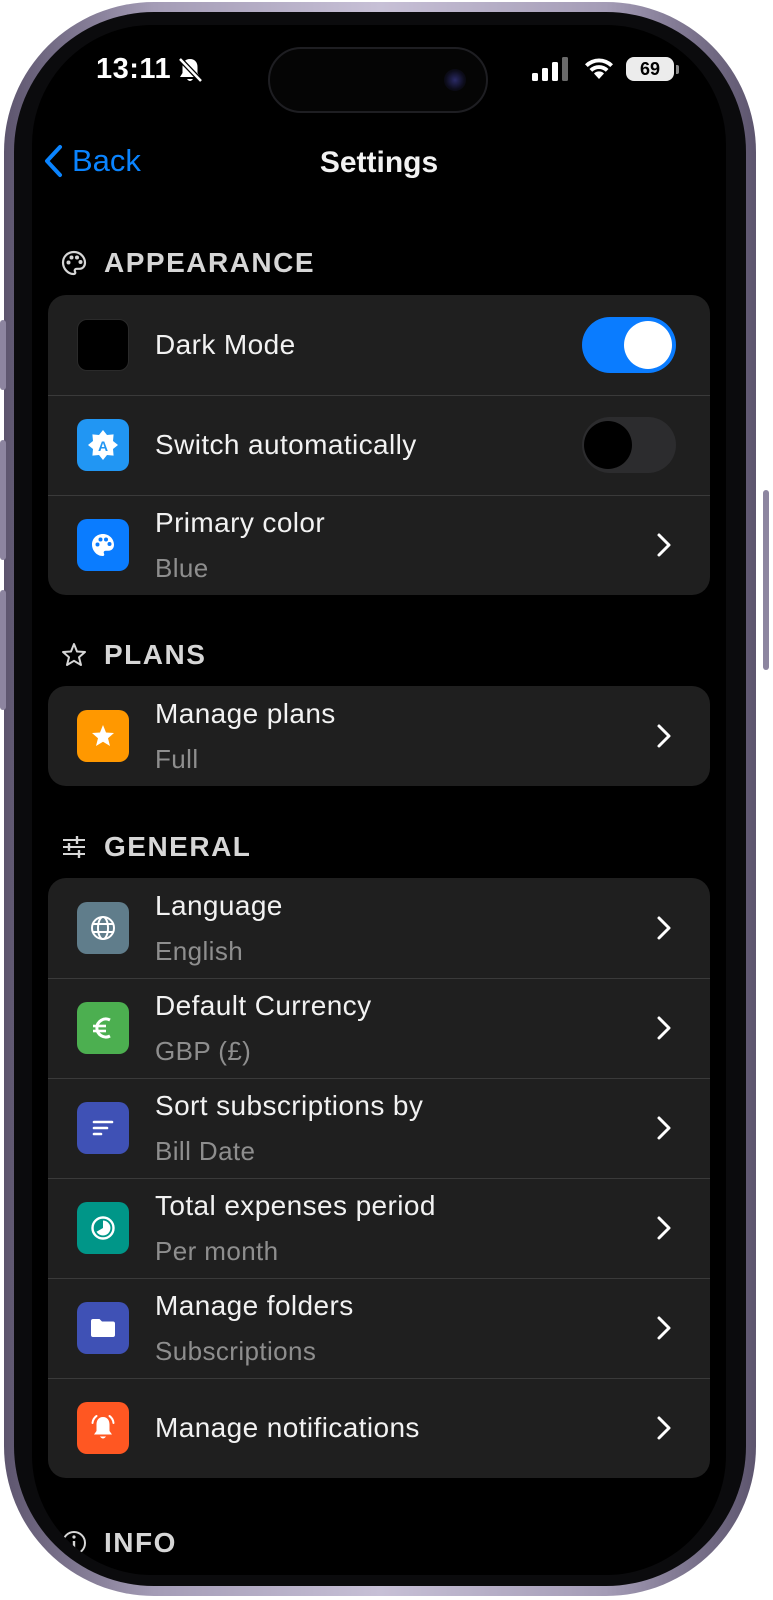 The image size is (773, 1600). I want to click on plans-card: Manage plans Full, so click(379, 736).